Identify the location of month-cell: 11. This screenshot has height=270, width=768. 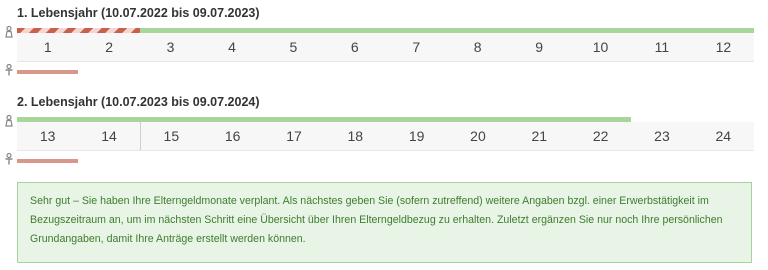
(661, 47).